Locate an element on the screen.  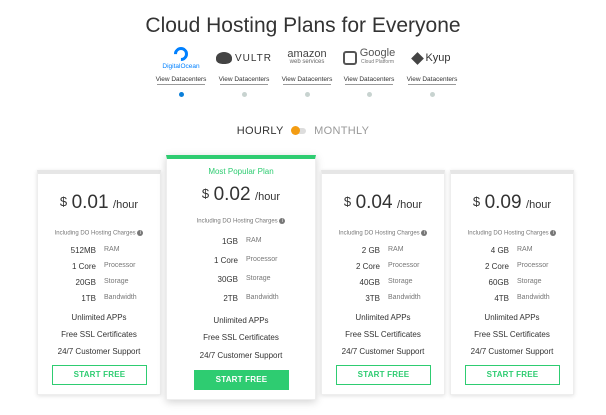
provider-vultr: VULTR View Datacenters is located at coordinates (244, 70).